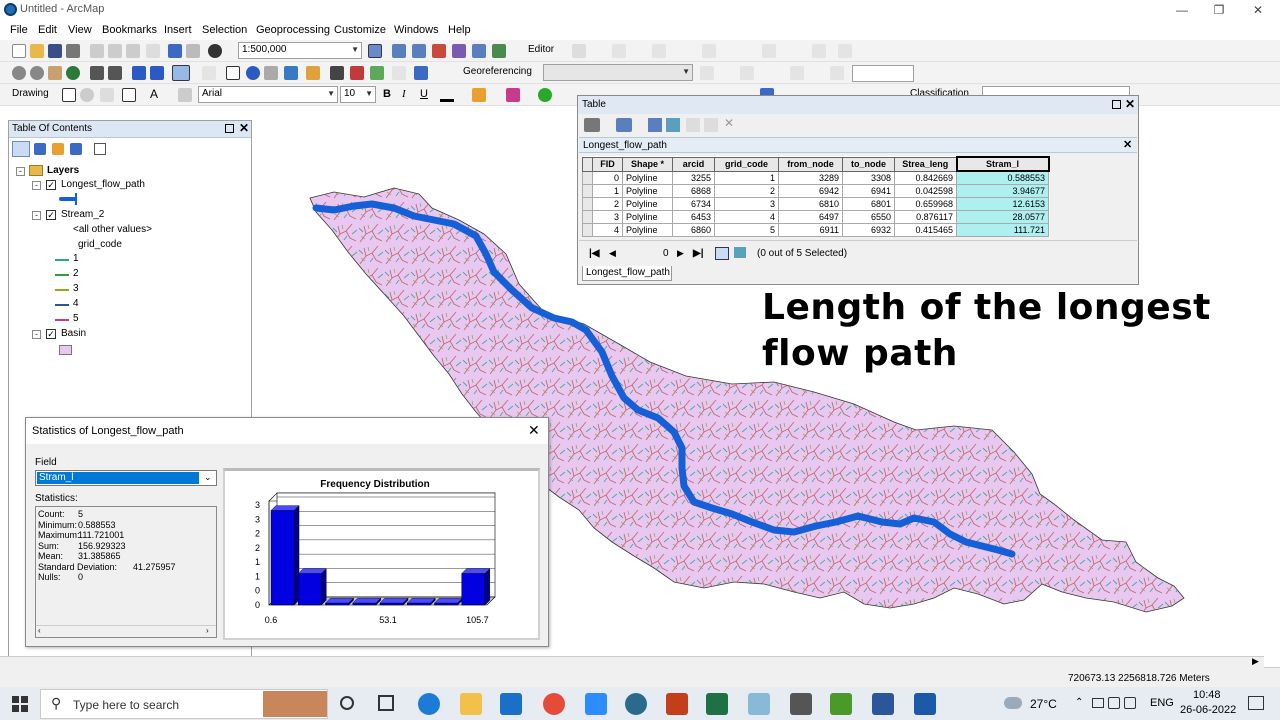 Image resolution: width=1280 pixels, height=720 pixels. What do you see at coordinates (184, 704) in the screenshot?
I see `taskbar-search-box: ⚲ Type here to search` at bounding box center [184, 704].